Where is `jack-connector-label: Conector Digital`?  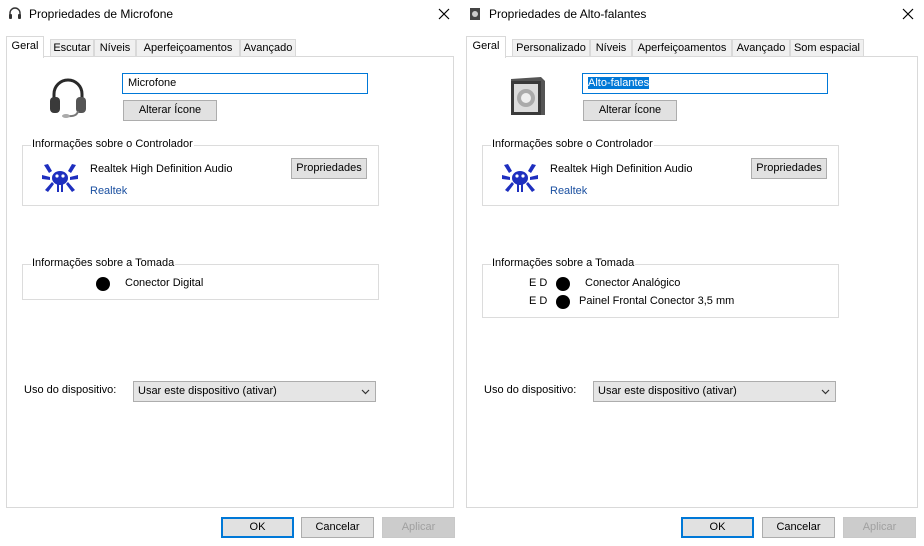 jack-connector-label: Conector Digital is located at coordinates (164, 283).